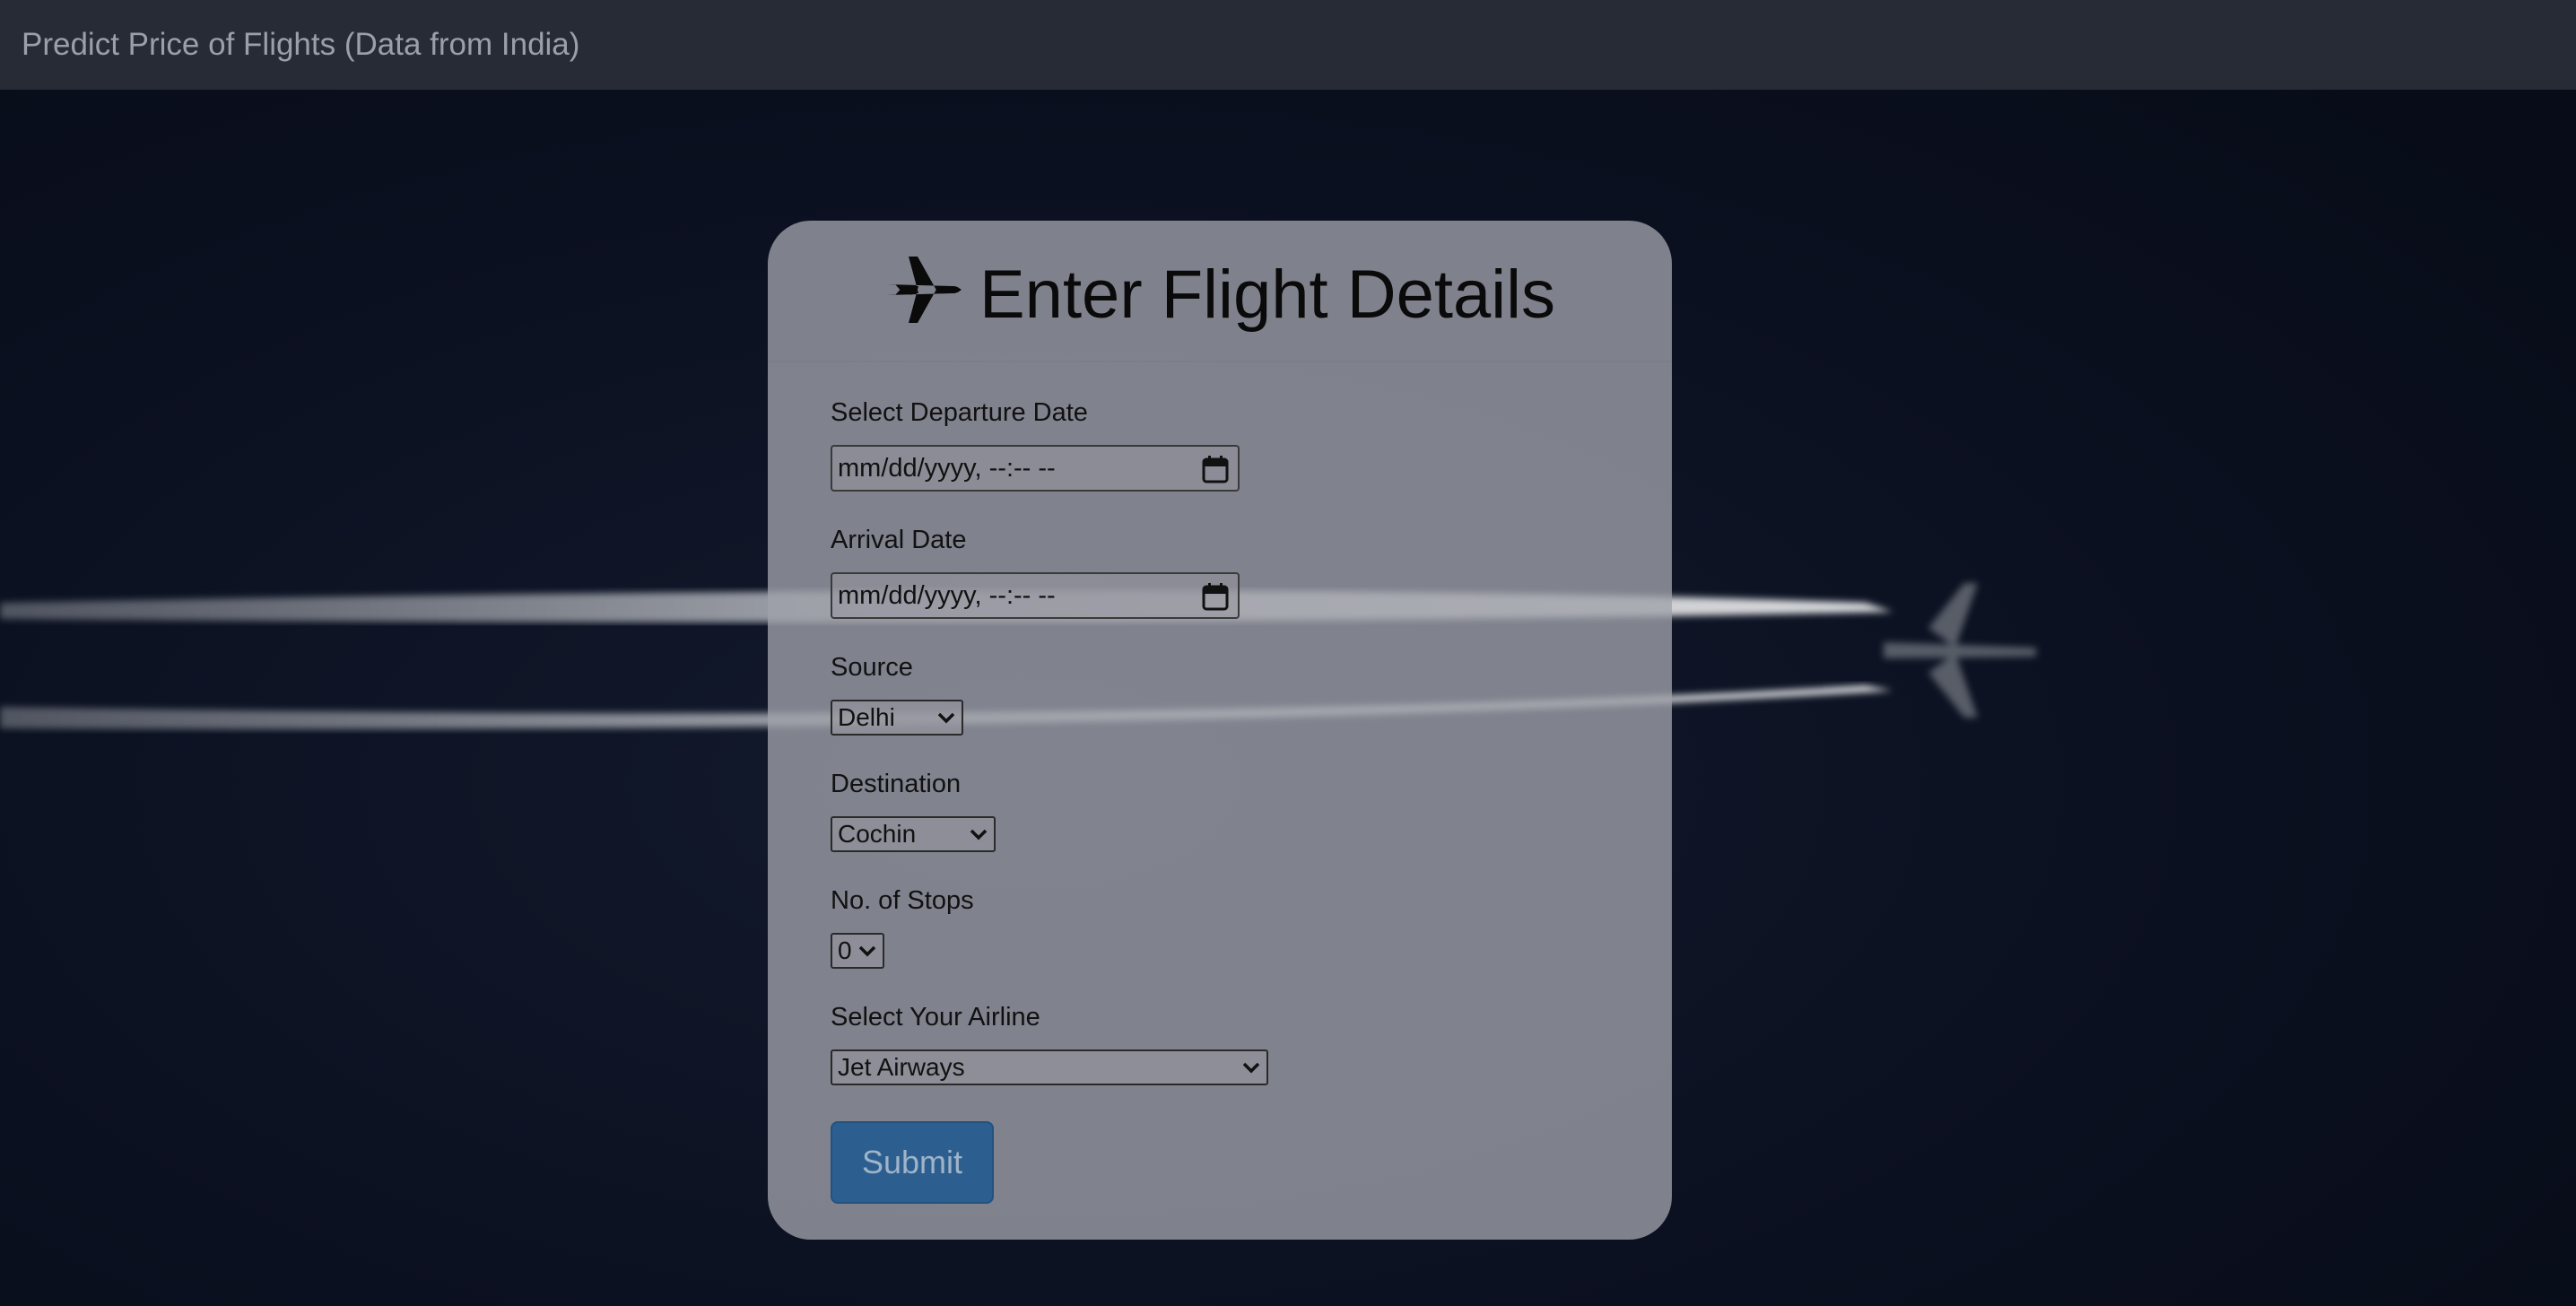 This screenshot has height=1306, width=2576. I want to click on stops-select: 0, so click(857, 951).